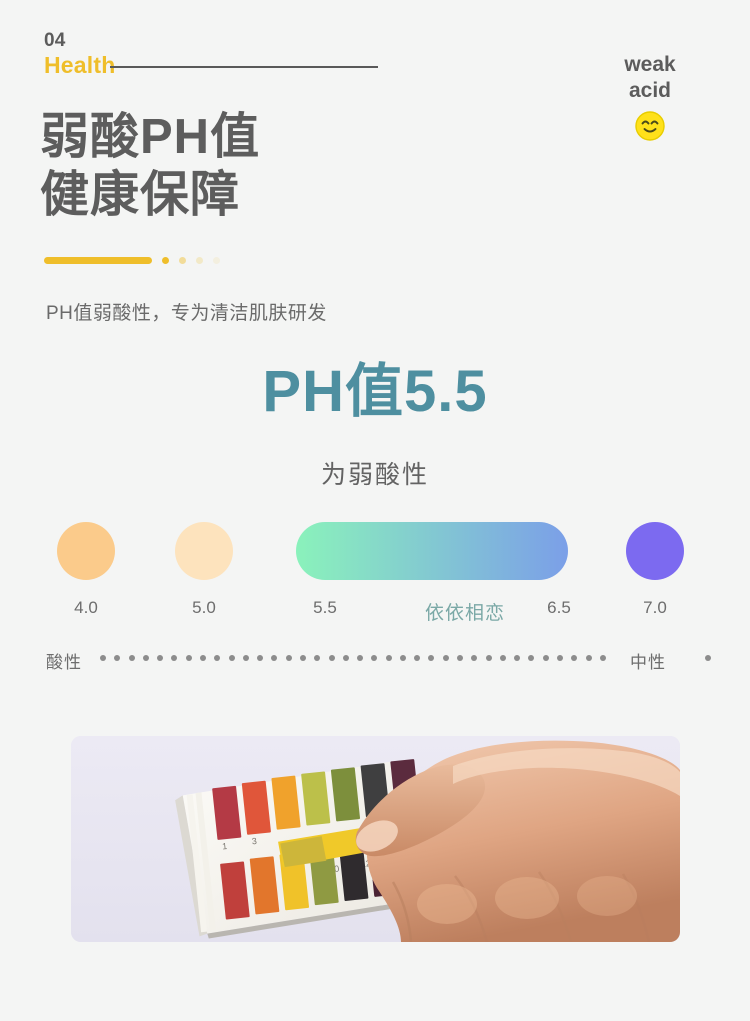  I want to click on ph-scale-axis: 酸性 中性, so click(375, 661).